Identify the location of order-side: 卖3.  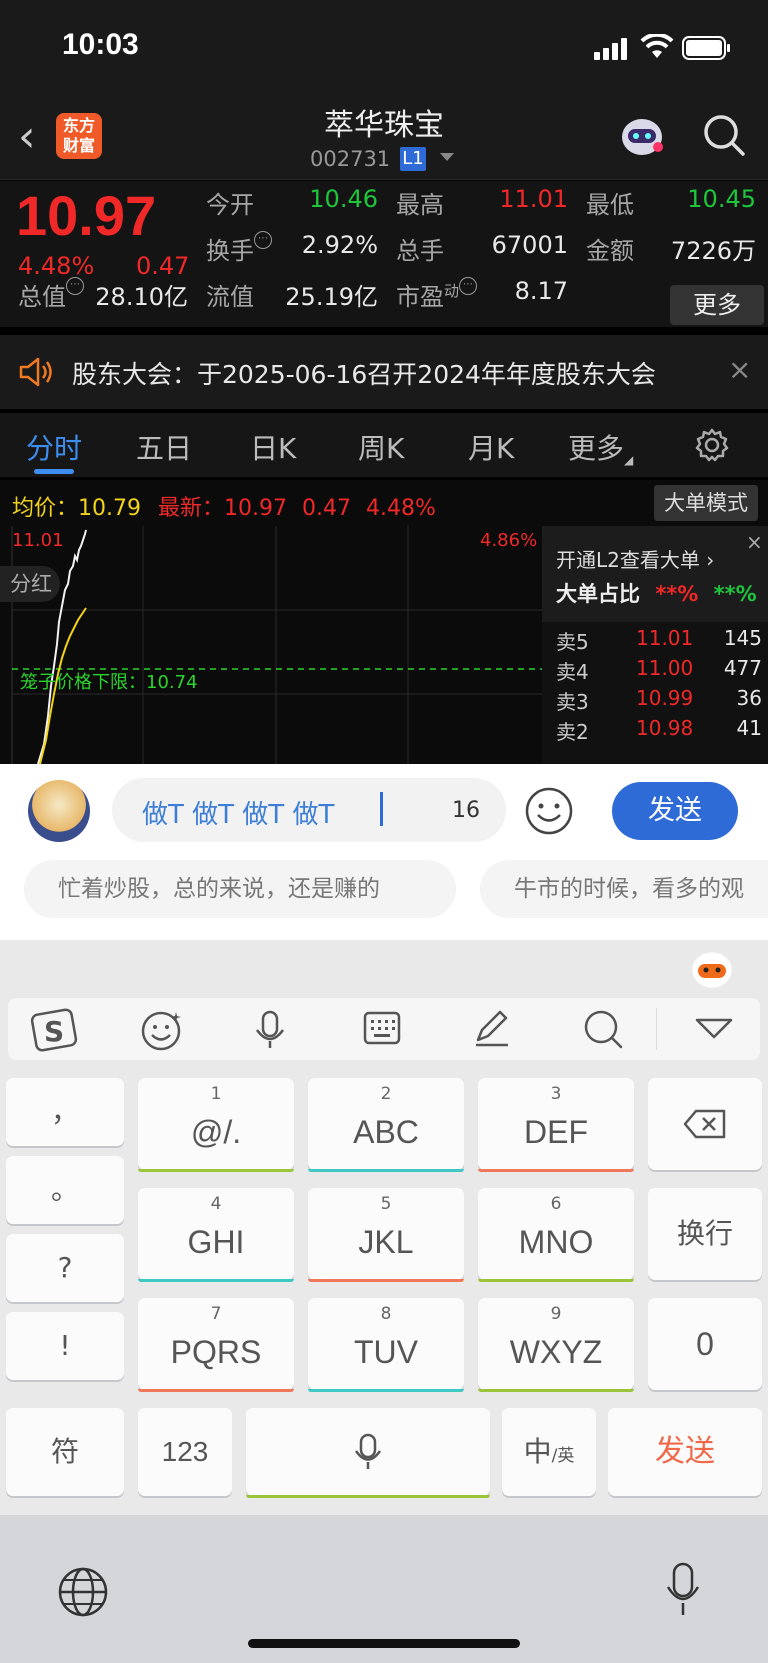
(572, 702).